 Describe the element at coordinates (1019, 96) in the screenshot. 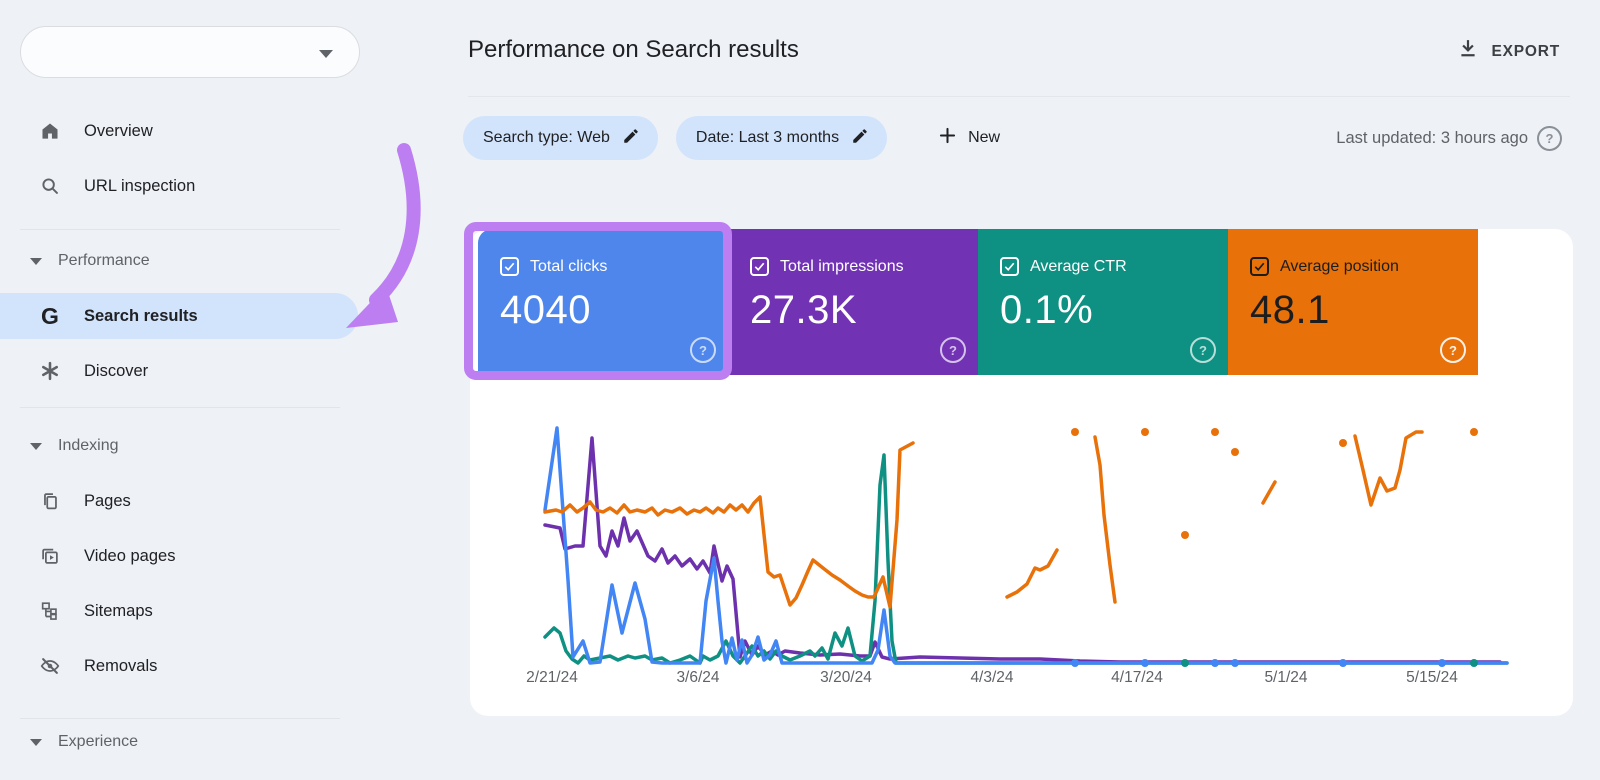

I see `header-divider` at that location.